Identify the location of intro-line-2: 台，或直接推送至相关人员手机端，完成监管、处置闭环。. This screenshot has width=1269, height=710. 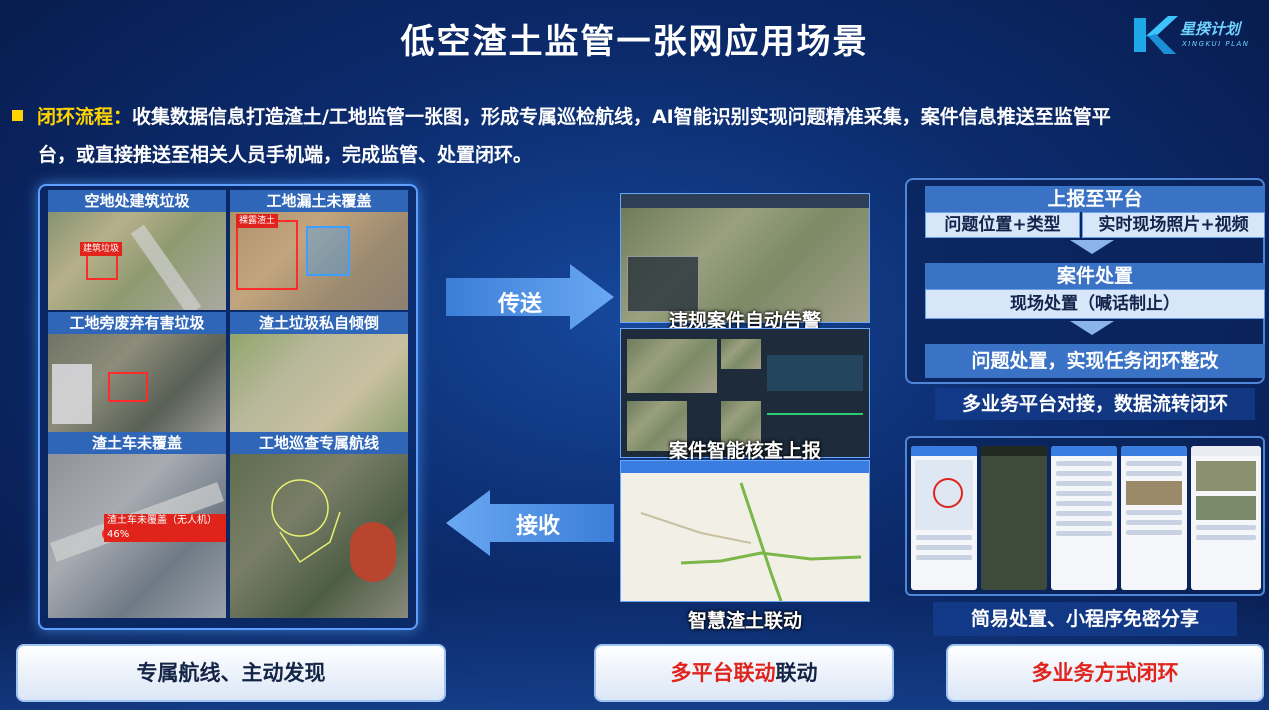
(285, 155).